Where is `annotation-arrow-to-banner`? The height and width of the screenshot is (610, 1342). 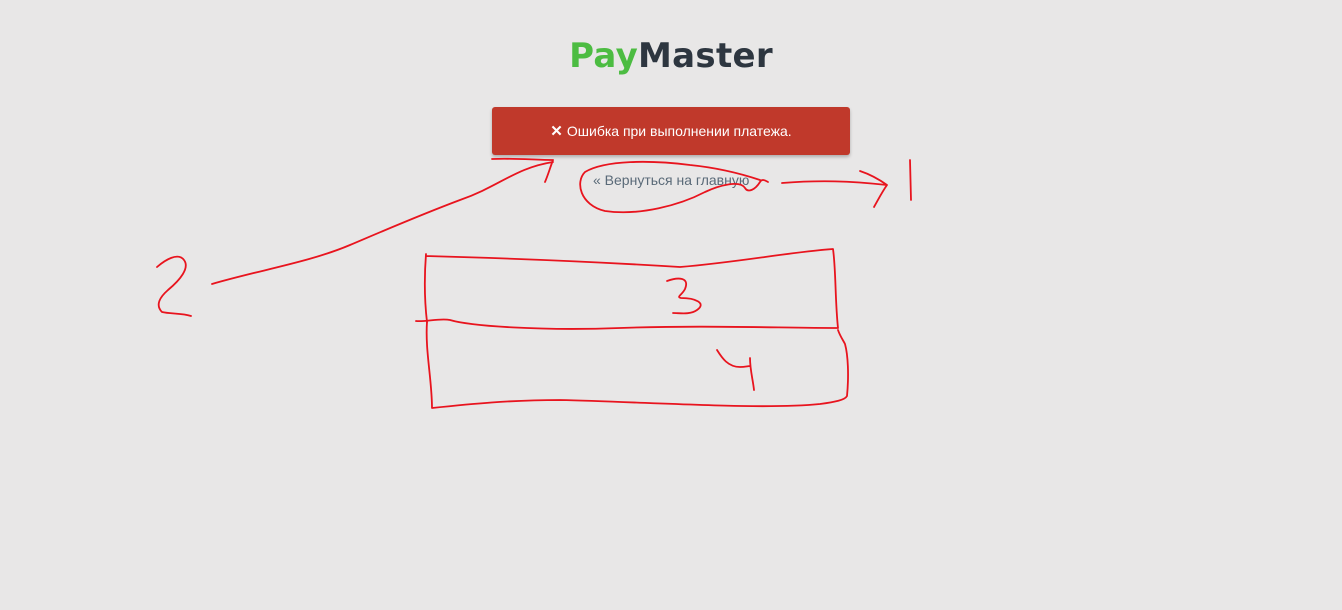 annotation-arrow-to-banner is located at coordinates (522, 170).